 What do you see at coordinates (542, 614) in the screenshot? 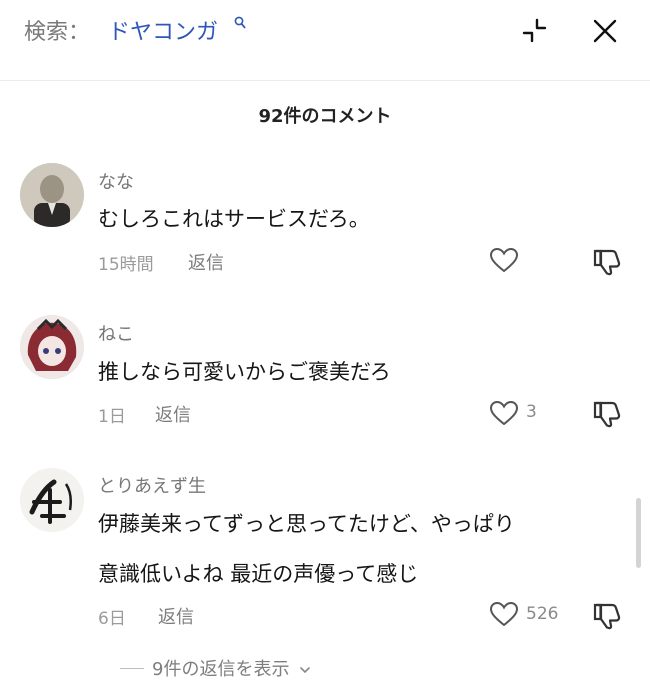
I see `like-count: 526` at bounding box center [542, 614].